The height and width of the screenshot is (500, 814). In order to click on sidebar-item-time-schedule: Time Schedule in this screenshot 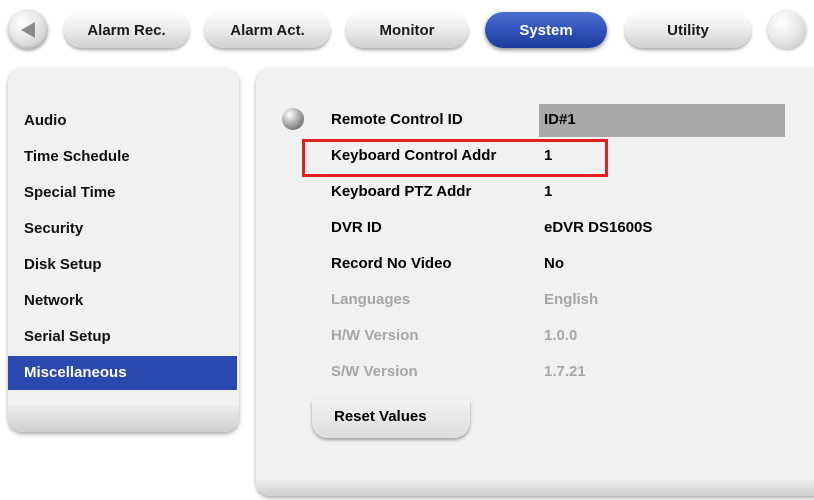, I will do `click(122, 157)`.